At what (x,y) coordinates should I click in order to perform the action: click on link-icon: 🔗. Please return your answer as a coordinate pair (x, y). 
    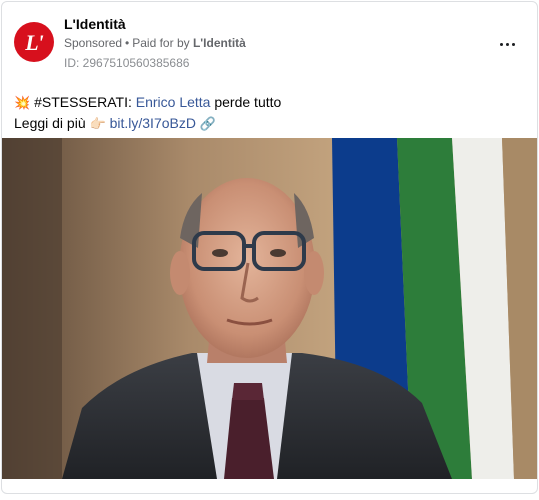
    Looking at the image, I should click on (208, 123).